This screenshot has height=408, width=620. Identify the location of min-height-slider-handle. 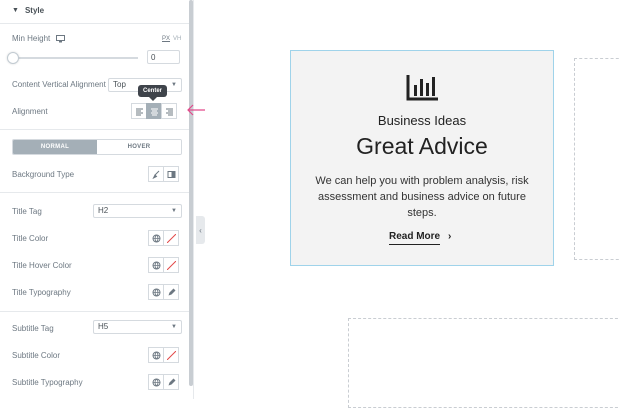
(13, 58).